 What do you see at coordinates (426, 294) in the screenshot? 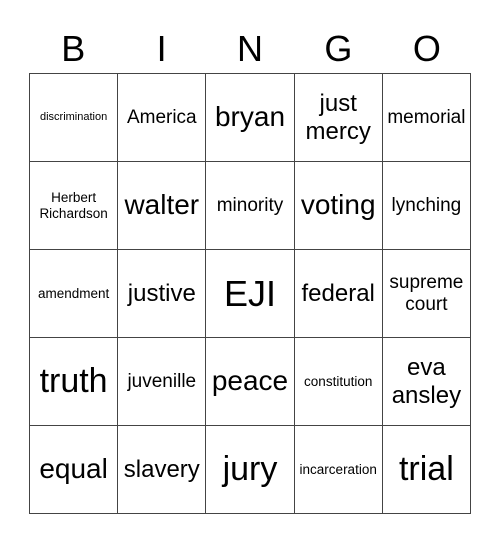
I see `bingo-cell: supreme court` at bounding box center [426, 294].